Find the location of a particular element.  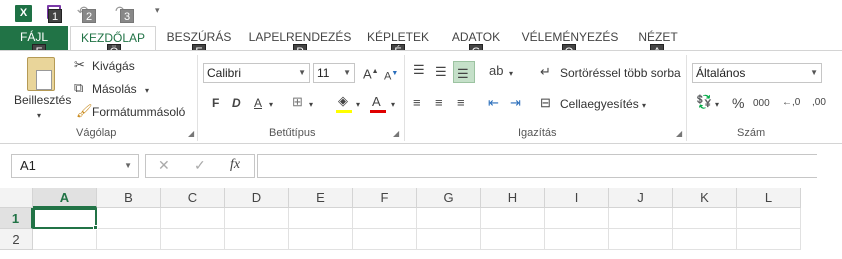

fill-dropdown-icon: ▾ is located at coordinates (358, 105).